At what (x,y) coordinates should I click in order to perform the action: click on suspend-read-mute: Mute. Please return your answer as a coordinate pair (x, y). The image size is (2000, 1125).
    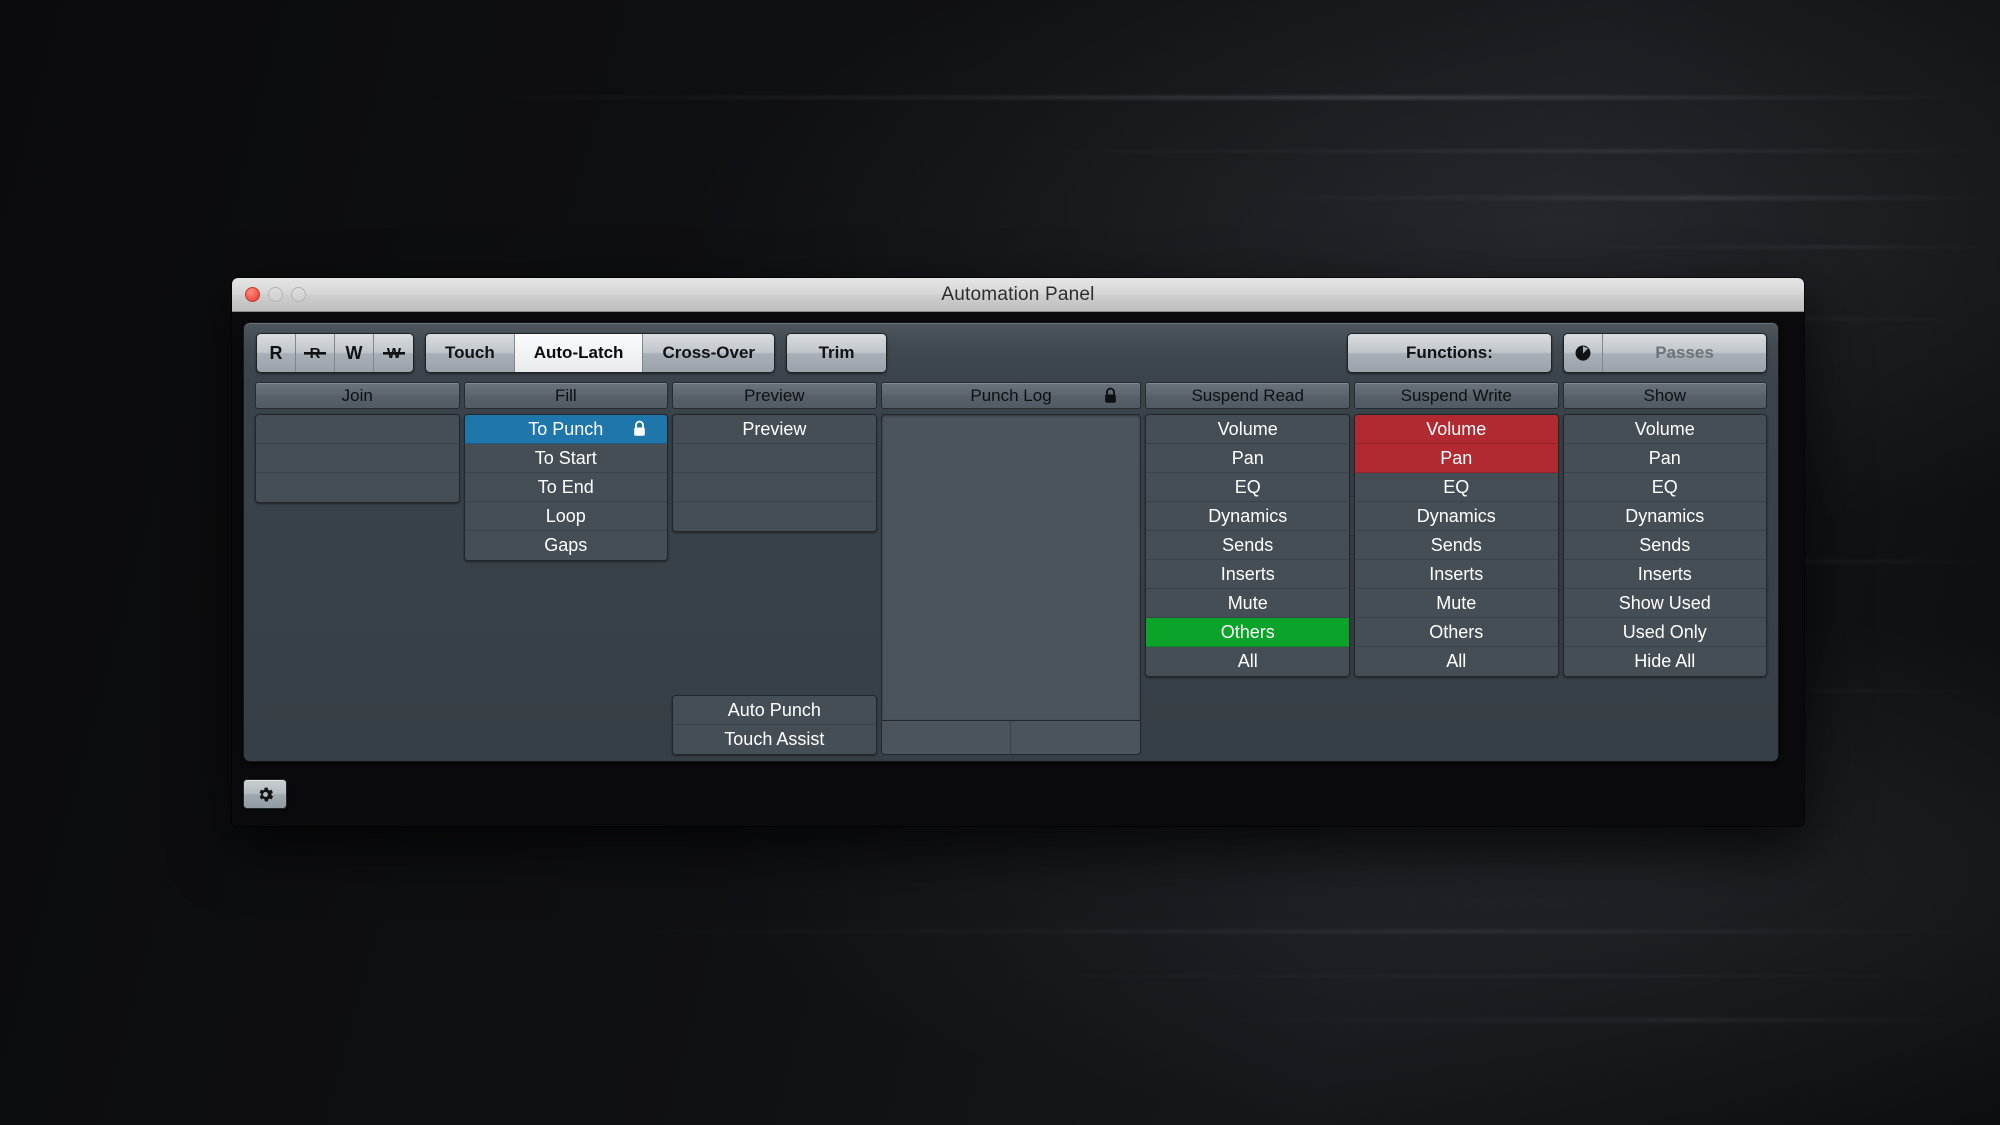
    Looking at the image, I should click on (1247, 603).